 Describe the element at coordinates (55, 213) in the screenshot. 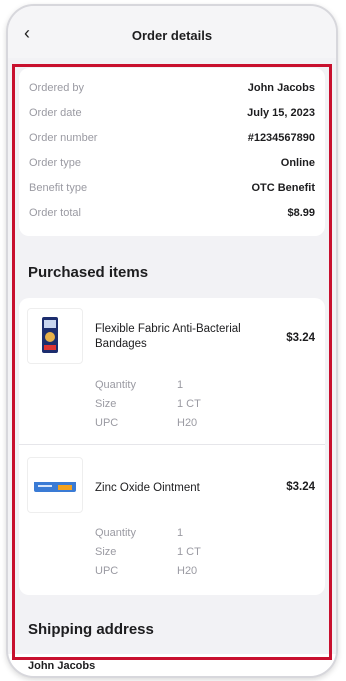

I see `summary-label: Order total` at that location.